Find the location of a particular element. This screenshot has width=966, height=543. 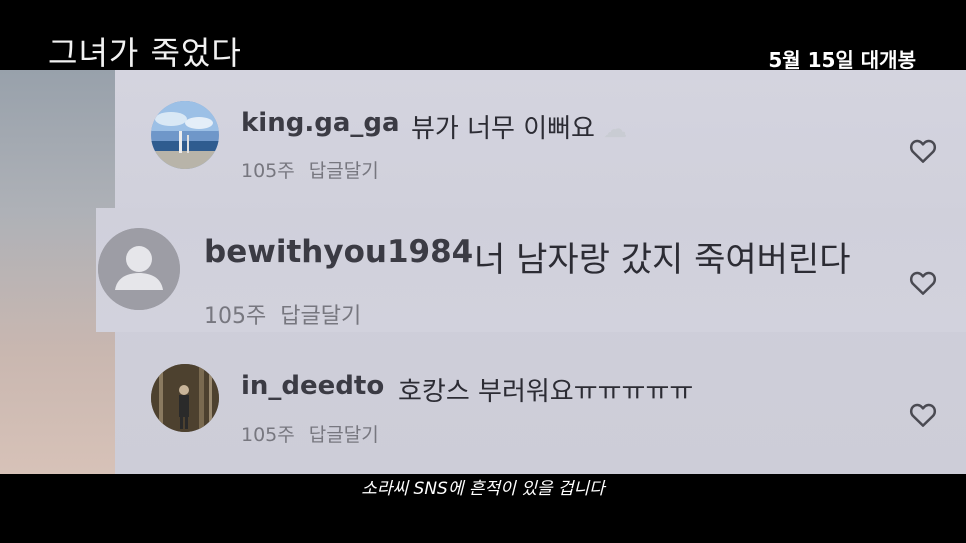

comment-username: in_deedto is located at coordinates (312, 386).